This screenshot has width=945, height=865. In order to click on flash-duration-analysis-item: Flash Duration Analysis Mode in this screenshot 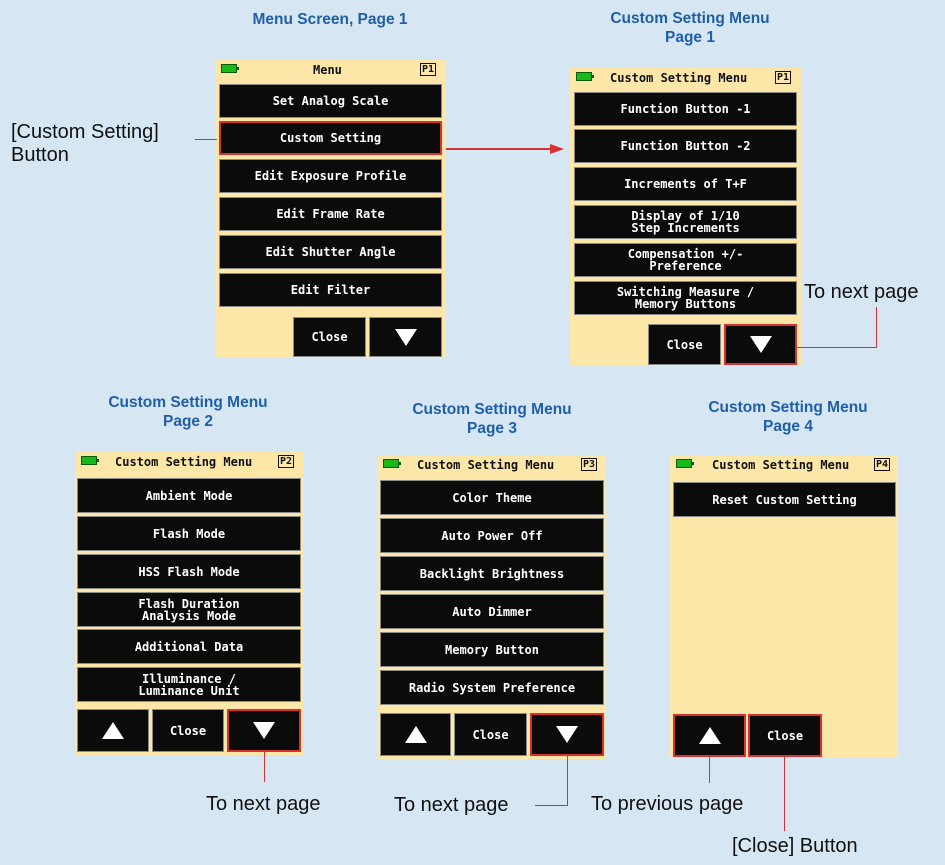, I will do `click(189, 609)`.